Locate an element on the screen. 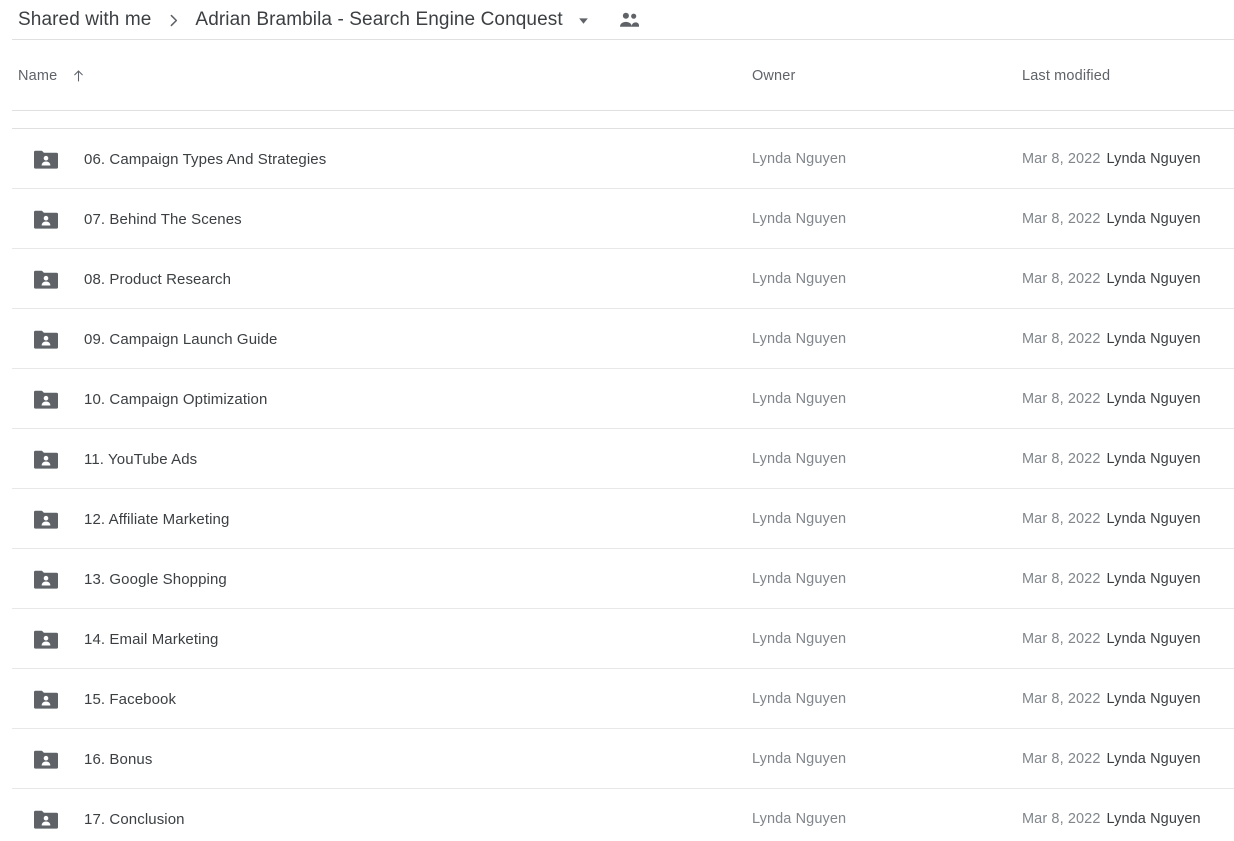 The height and width of the screenshot is (841, 1234). file-name: 07. Behind The Scenes is located at coordinates (163, 219).